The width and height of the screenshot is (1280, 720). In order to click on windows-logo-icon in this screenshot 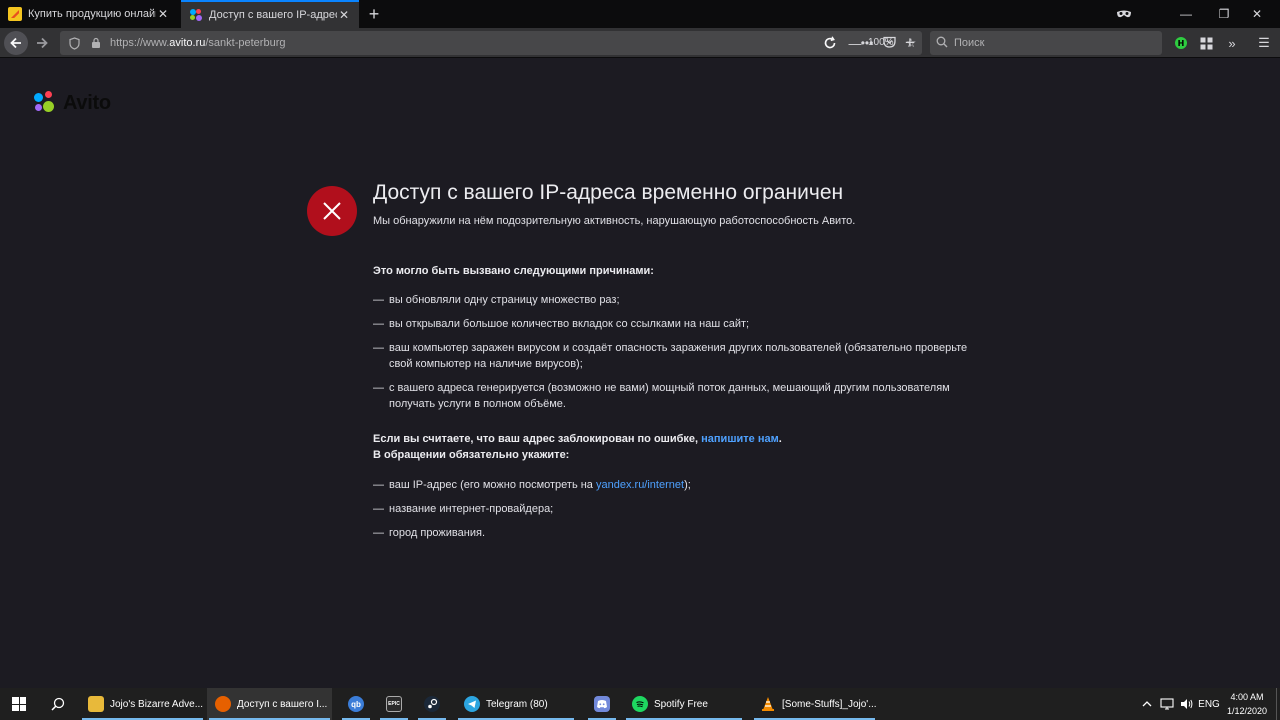, I will do `click(19, 704)`.